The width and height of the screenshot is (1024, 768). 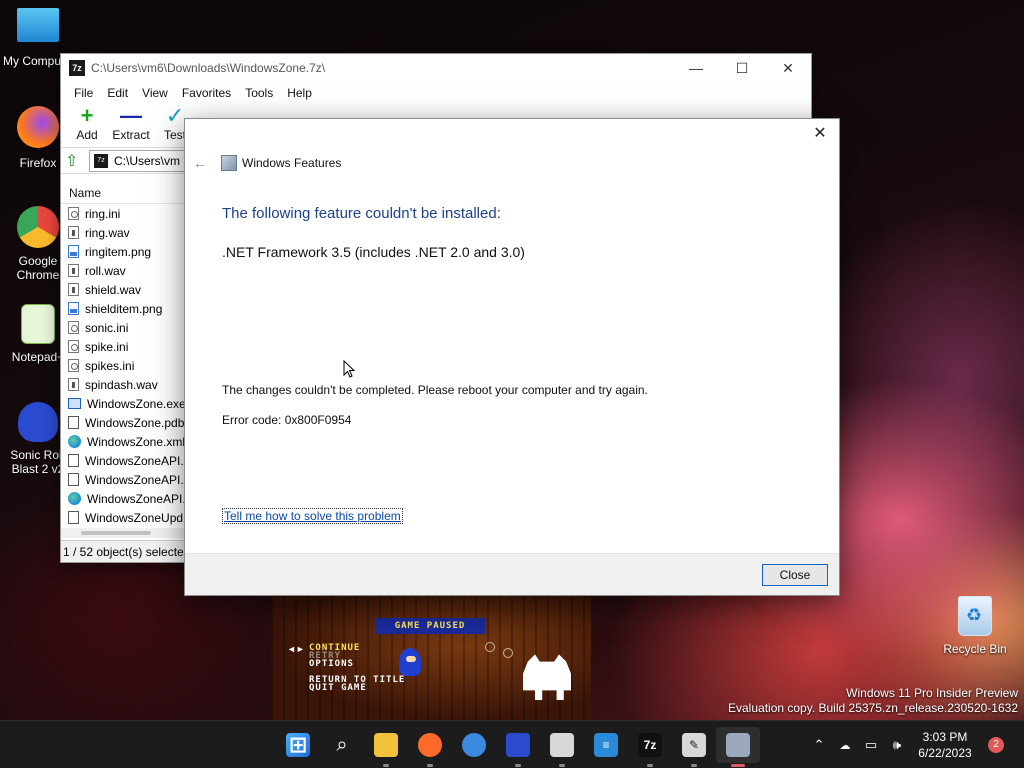 I want to click on file-name: WindowsZone.xml, so click(x=136, y=441).